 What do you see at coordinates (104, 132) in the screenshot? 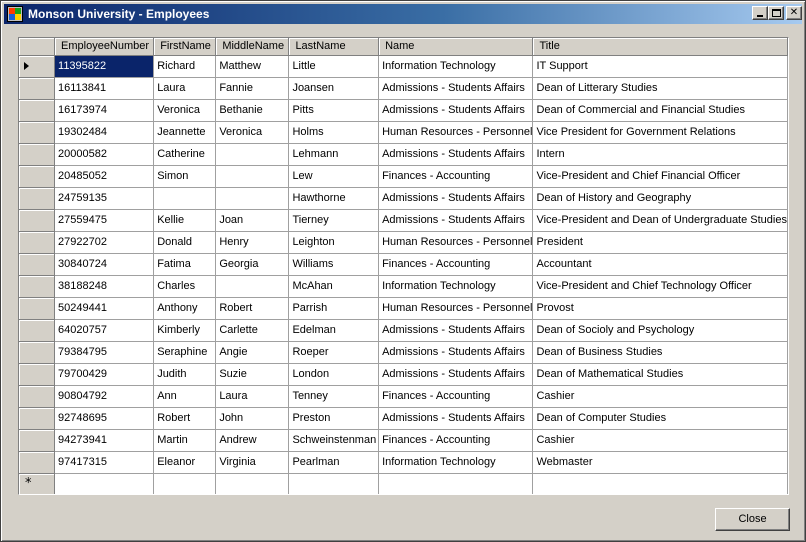
I see `cell-employeenumber: 19302484` at bounding box center [104, 132].